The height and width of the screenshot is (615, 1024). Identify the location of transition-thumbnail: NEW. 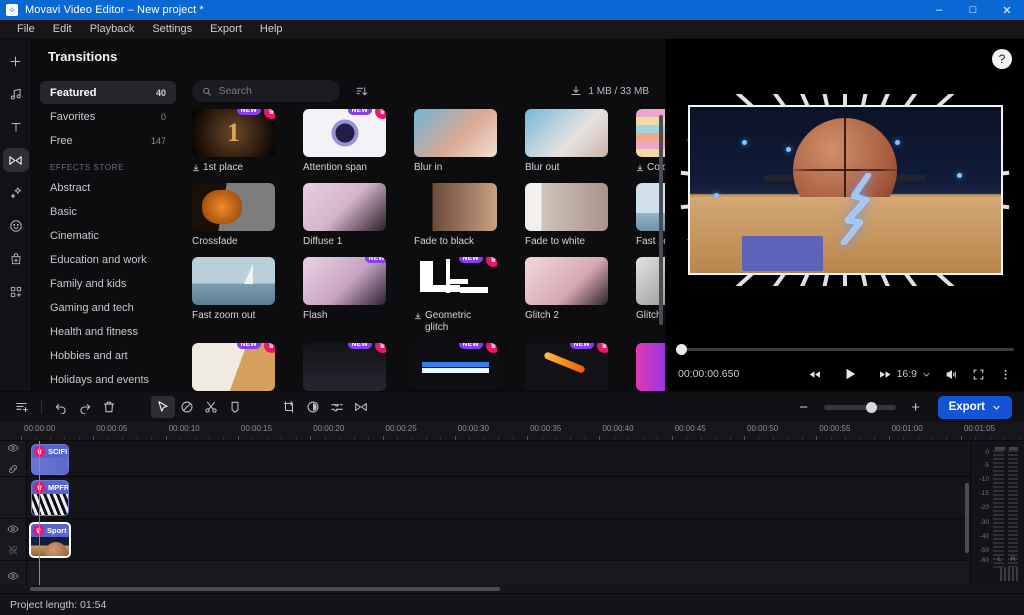
(344, 281).